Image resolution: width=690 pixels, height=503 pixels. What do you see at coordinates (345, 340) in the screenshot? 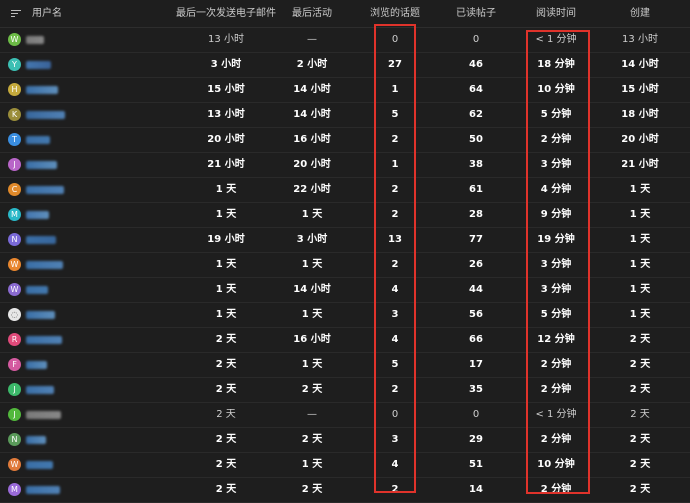
I see `table-row: R 2 天 16 小时 4 66 12 分钟 2 天` at bounding box center [345, 340].